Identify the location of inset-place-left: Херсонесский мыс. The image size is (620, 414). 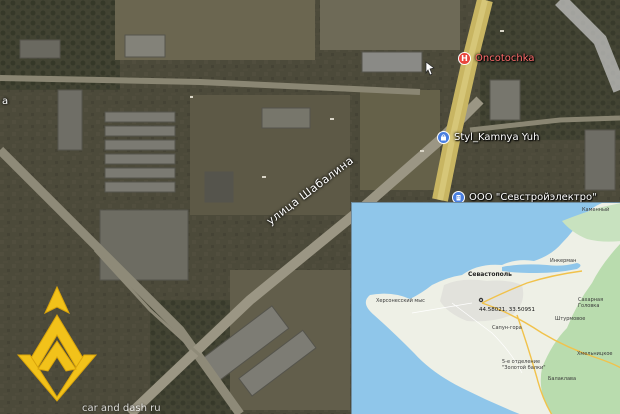
(400, 301).